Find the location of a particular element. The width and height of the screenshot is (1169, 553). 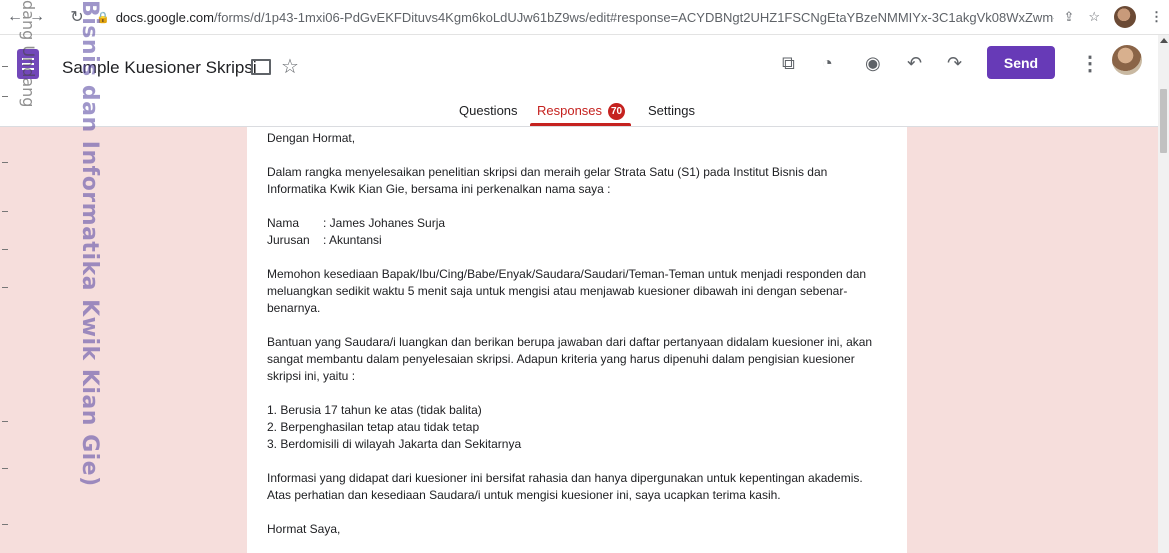

tab-settings: Settings is located at coordinates (671, 110).